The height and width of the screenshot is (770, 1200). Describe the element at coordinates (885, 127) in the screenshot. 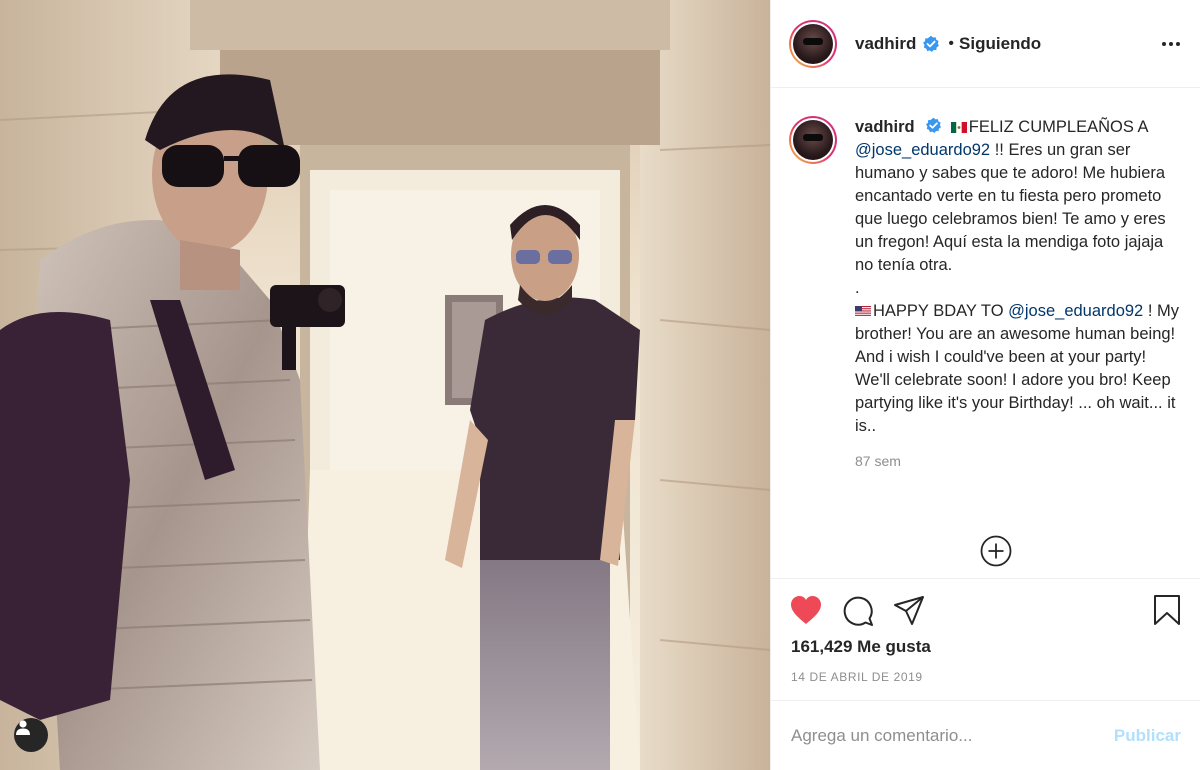

I see `caption-username: vadhird` at that location.